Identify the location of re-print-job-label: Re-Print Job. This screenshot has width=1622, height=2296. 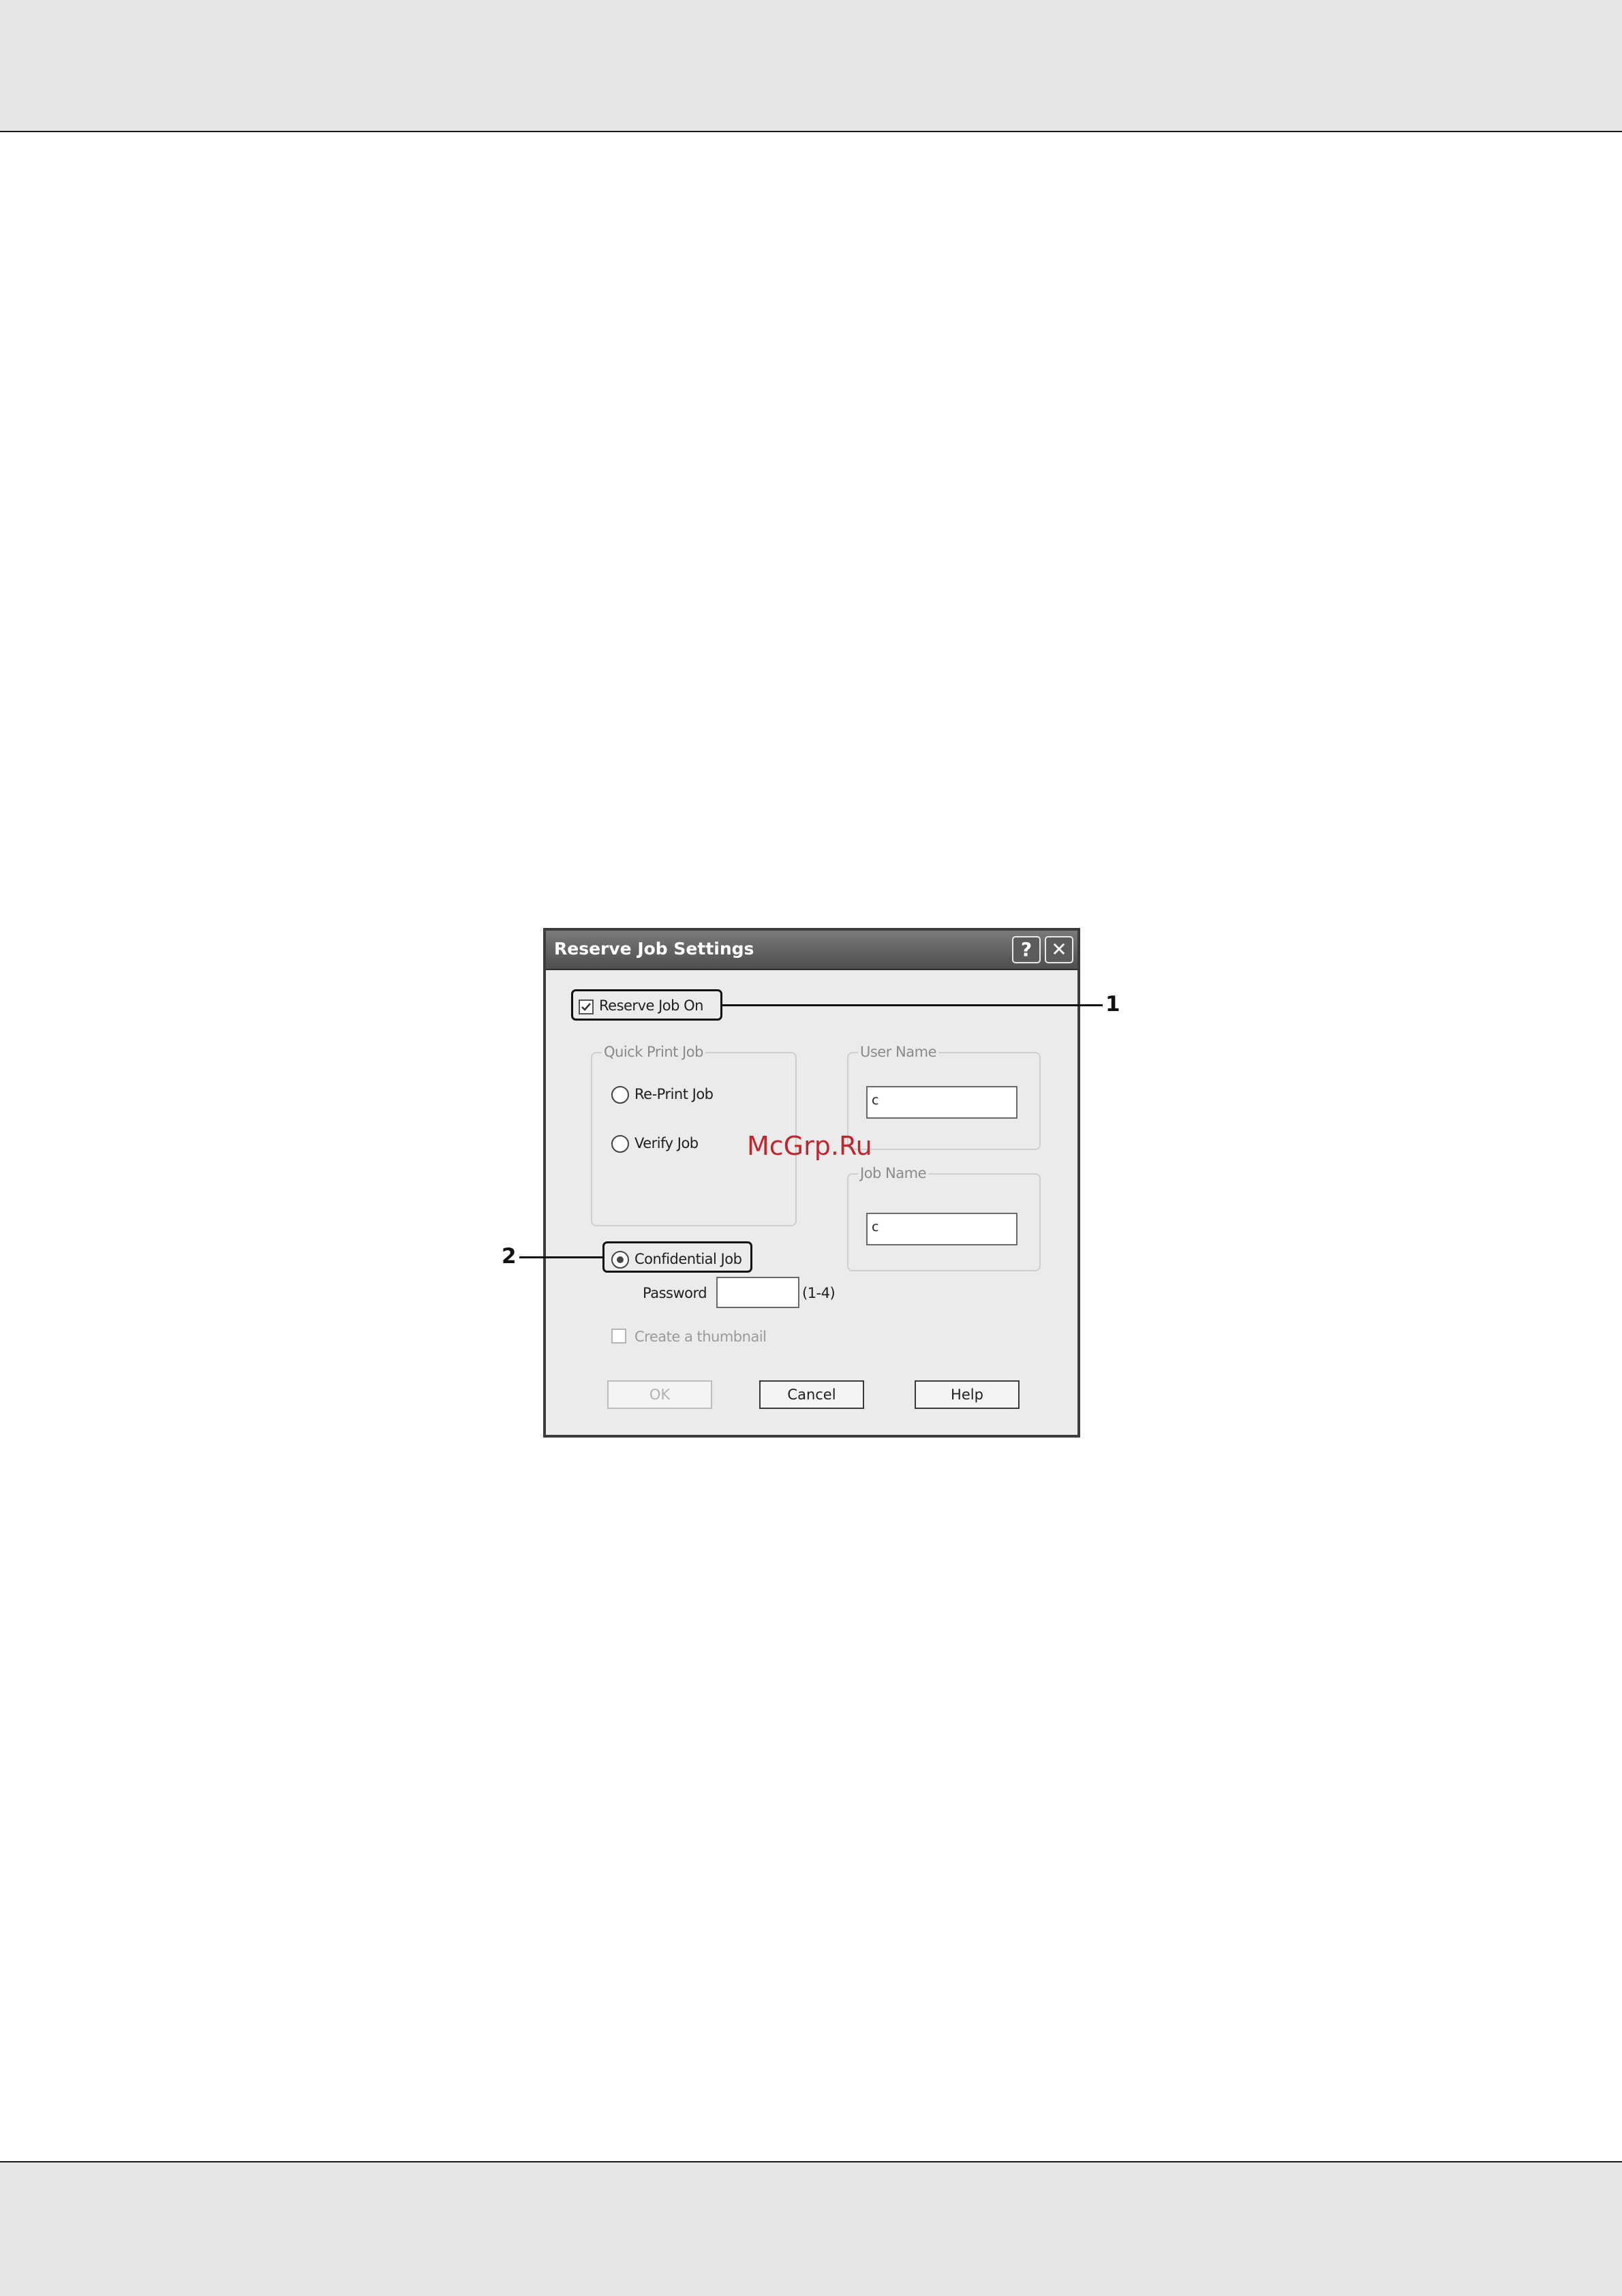
(674, 1094).